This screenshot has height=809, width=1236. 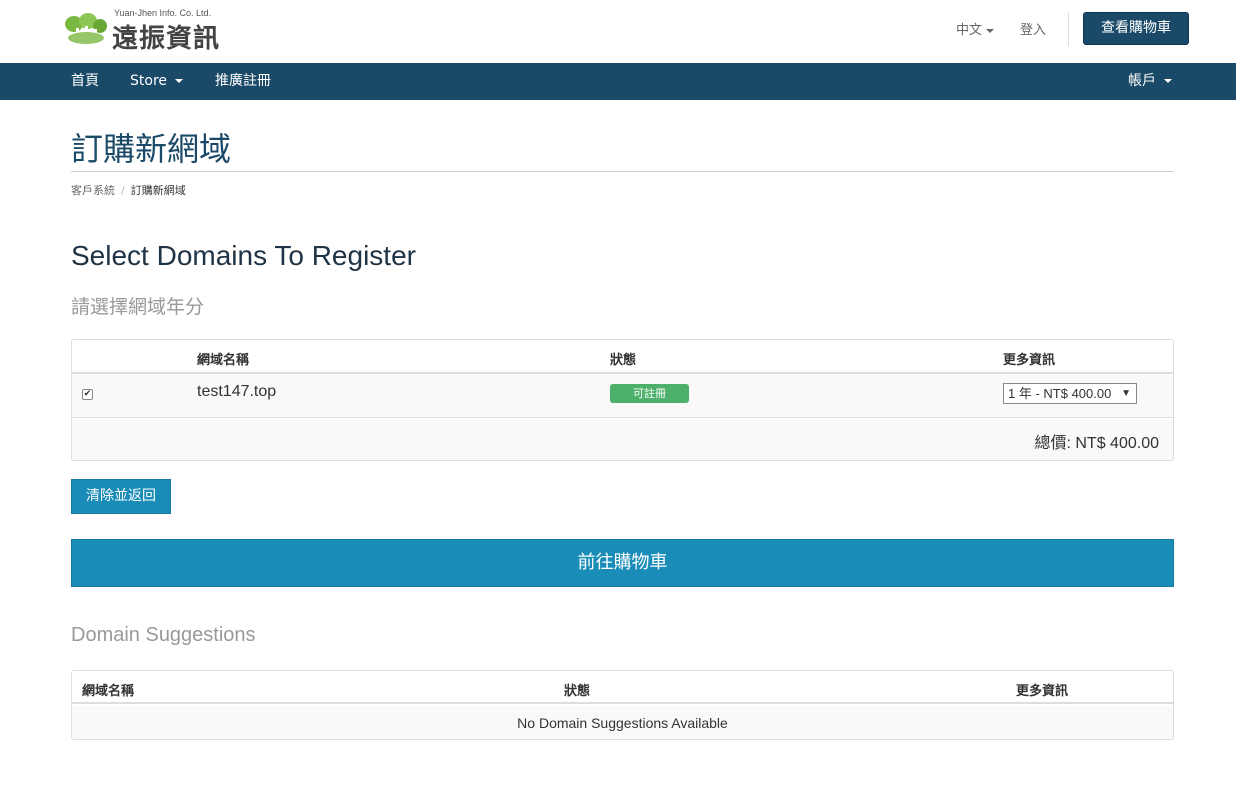 I want to click on page-title: 訂購新網域, so click(x=151, y=149).